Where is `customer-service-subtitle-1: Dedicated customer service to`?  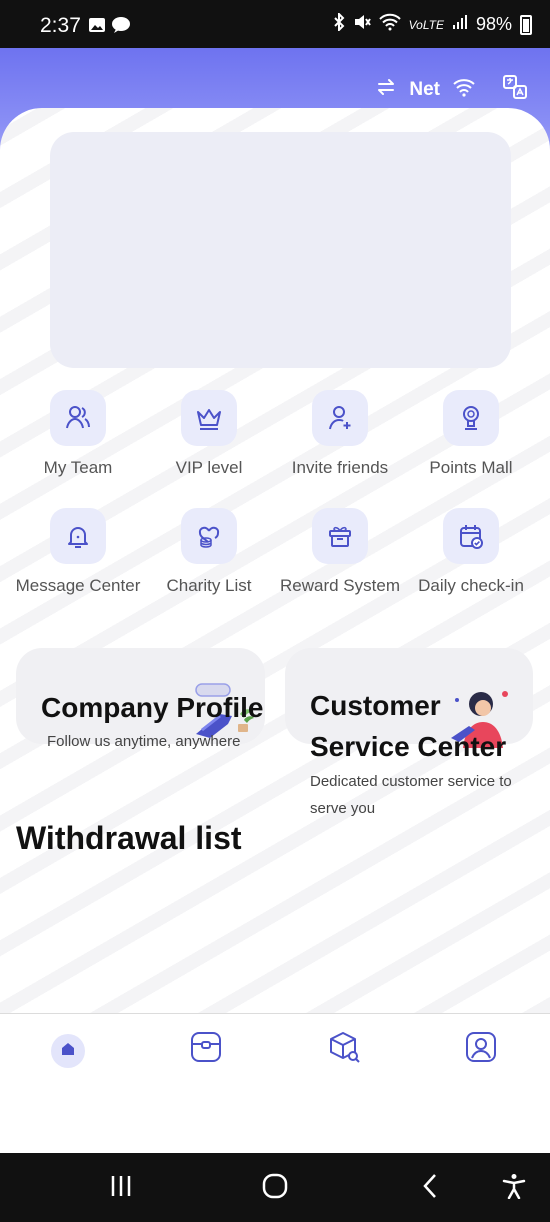 customer-service-subtitle-1: Dedicated customer service to is located at coordinates (411, 781).